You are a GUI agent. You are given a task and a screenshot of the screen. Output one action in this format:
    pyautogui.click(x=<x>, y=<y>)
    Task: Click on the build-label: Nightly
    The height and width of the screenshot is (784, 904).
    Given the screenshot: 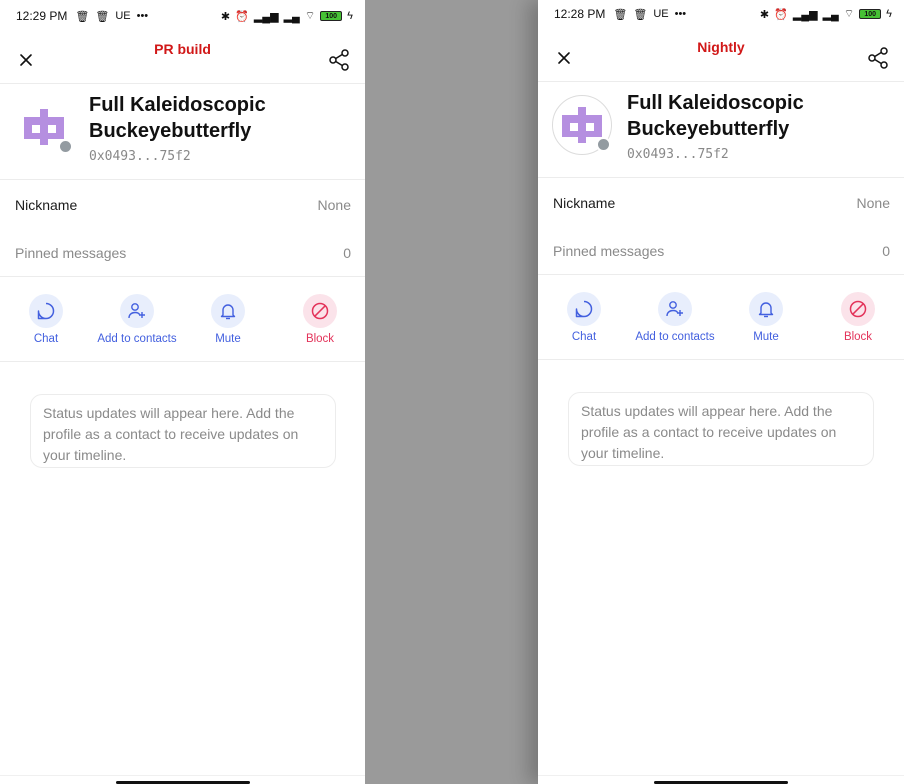 What is the action you would take?
    pyautogui.click(x=721, y=47)
    